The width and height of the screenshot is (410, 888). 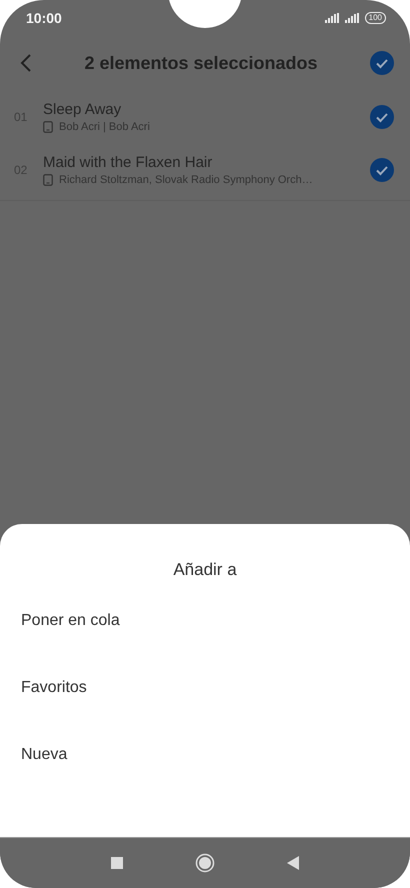 What do you see at coordinates (205, 863) in the screenshot?
I see `home-icon` at bounding box center [205, 863].